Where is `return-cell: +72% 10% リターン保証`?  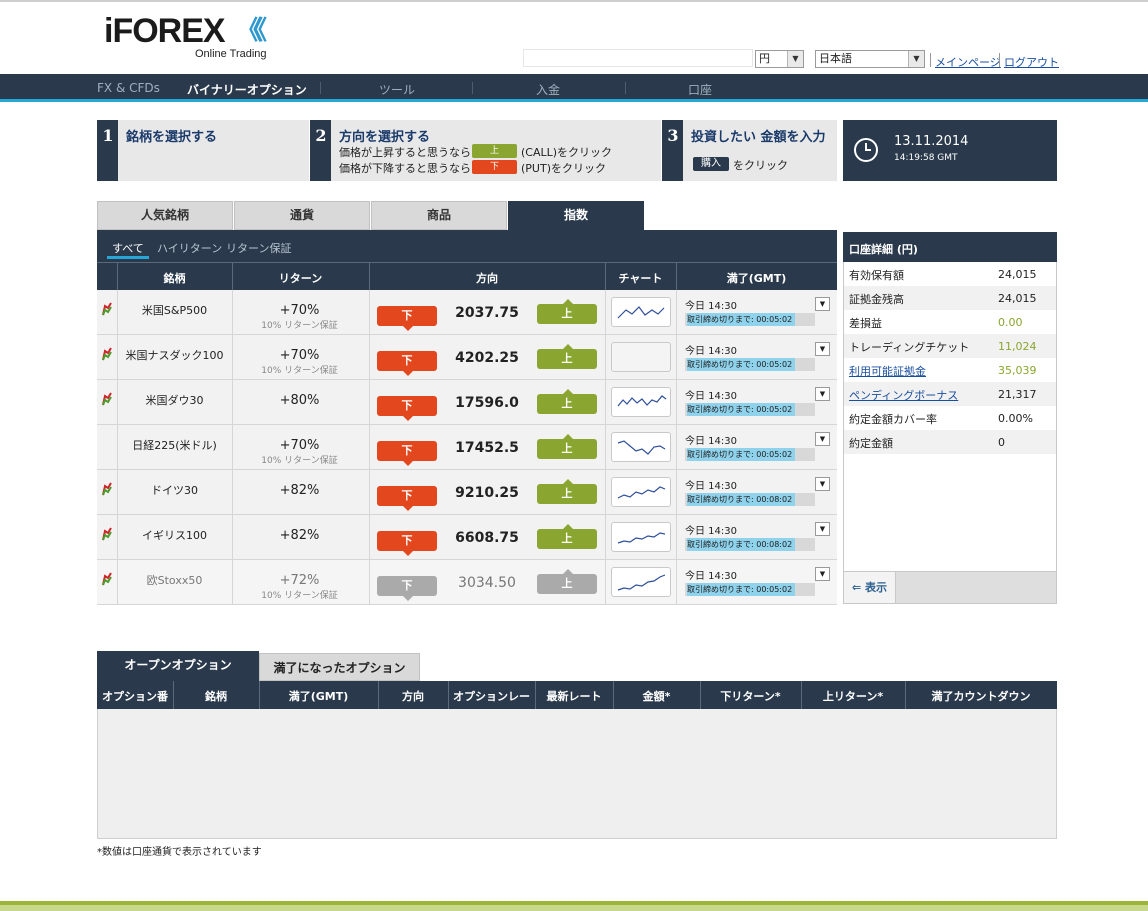
return-cell: +72% 10% リターン保証 is located at coordinates (299, 580).